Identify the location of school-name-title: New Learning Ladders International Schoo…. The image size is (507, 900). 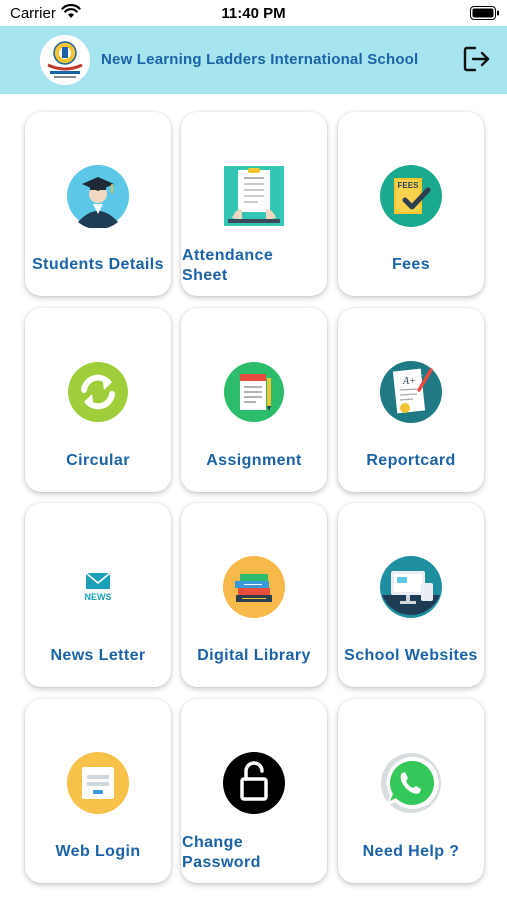
(260, 59).